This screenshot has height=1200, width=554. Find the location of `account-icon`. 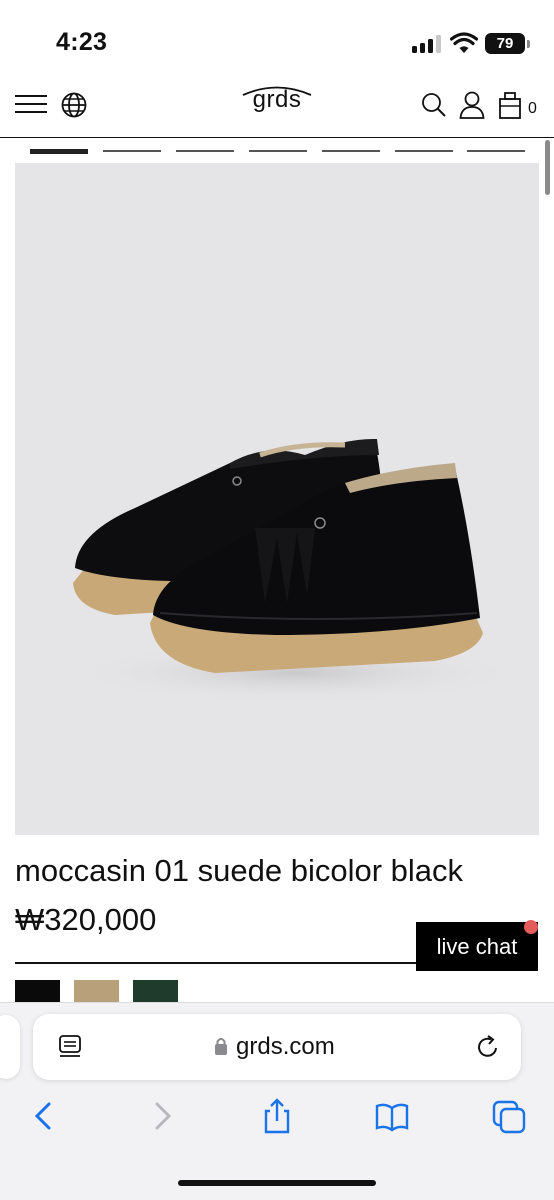

account-icon is located at coordinates (472, 105).